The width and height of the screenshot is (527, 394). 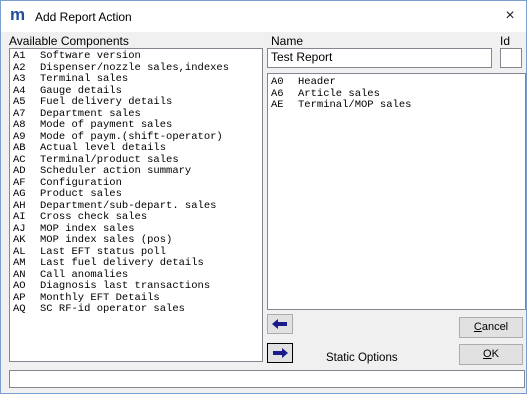 What do you see at coordinates (511, 58) in the screenshot?
I see `id-input` at bounding box center [511, 58].